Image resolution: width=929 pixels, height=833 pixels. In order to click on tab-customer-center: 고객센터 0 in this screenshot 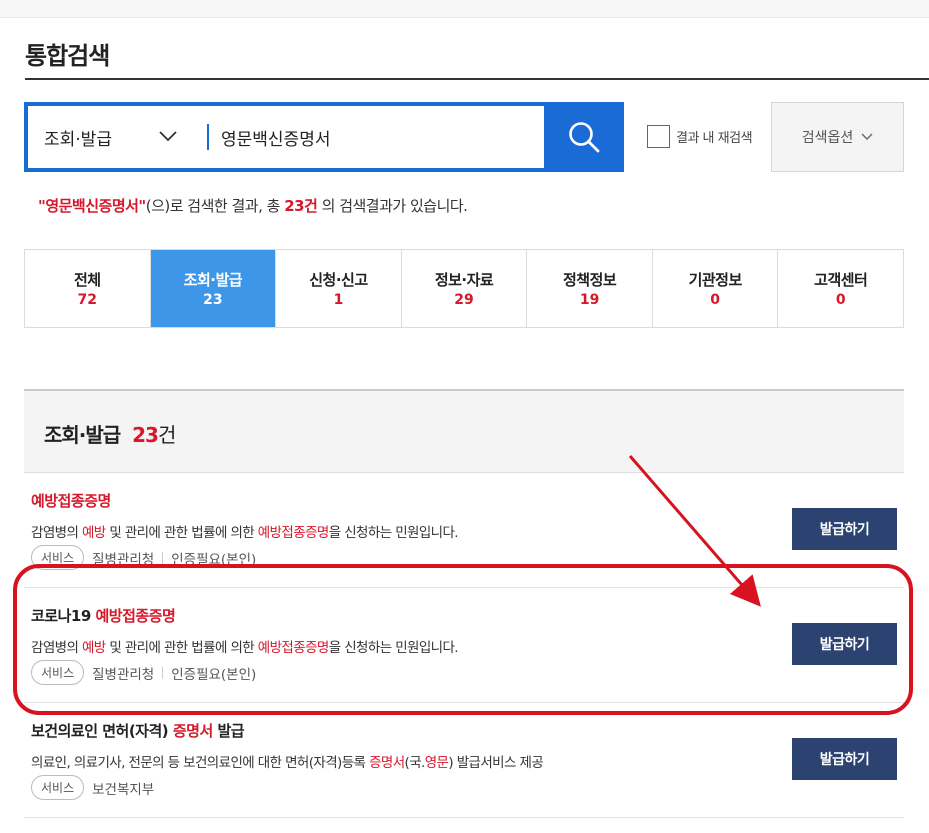, I will do `click(840, 288)`.